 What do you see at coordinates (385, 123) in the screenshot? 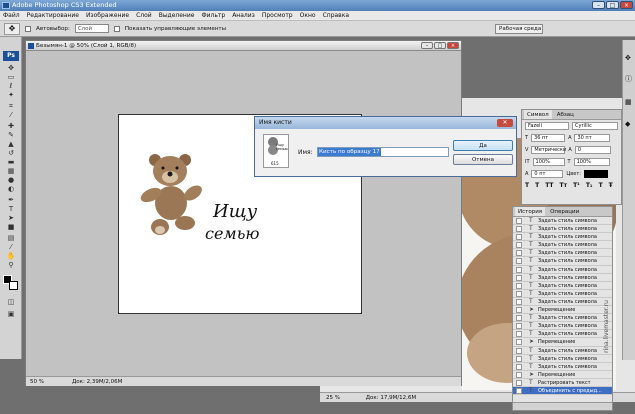
I see `dialog-titlebar: Имя кисти ✕` at bounding box center [385, 123].